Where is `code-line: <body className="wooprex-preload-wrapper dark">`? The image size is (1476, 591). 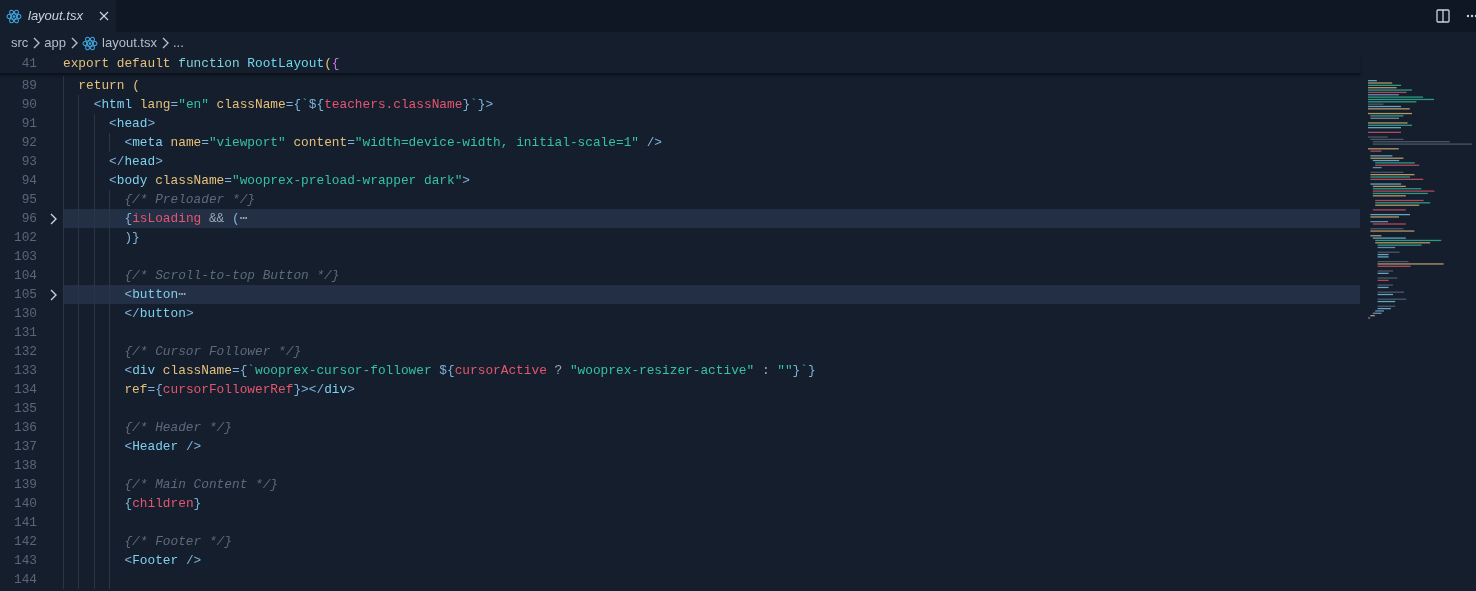 code-line: <body className="wooprex-preload-wrapper dark"> is located at coordinates (290, 180).